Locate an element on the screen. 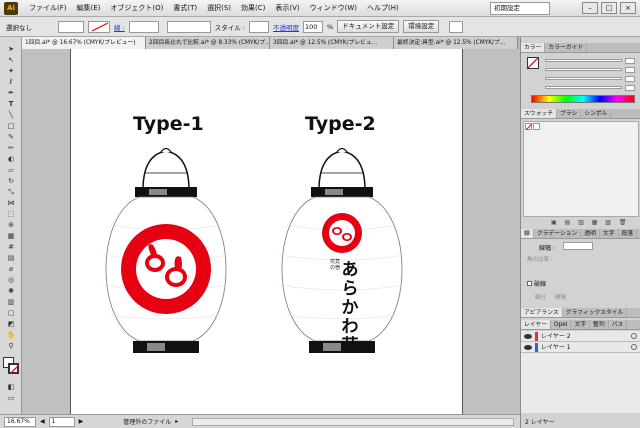  close-icon: × is located at coordinates (628, 8).